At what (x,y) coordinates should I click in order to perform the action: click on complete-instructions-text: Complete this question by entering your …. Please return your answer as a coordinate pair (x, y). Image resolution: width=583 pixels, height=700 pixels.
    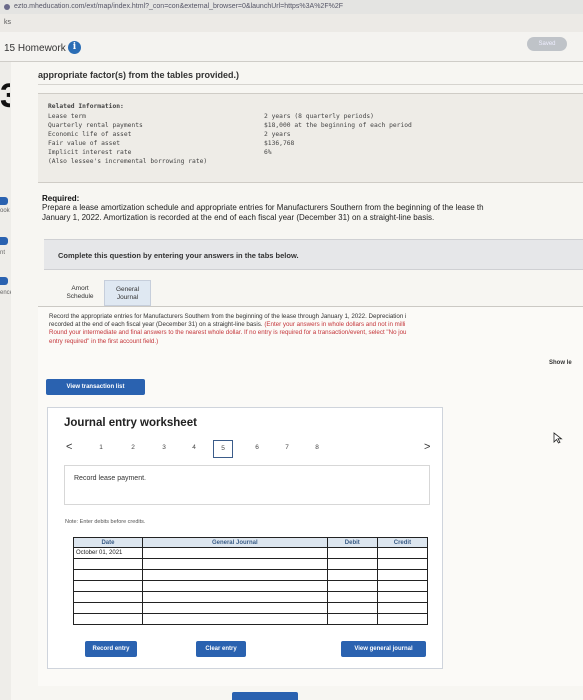
    Looking at the image, I should click on (178, 255).